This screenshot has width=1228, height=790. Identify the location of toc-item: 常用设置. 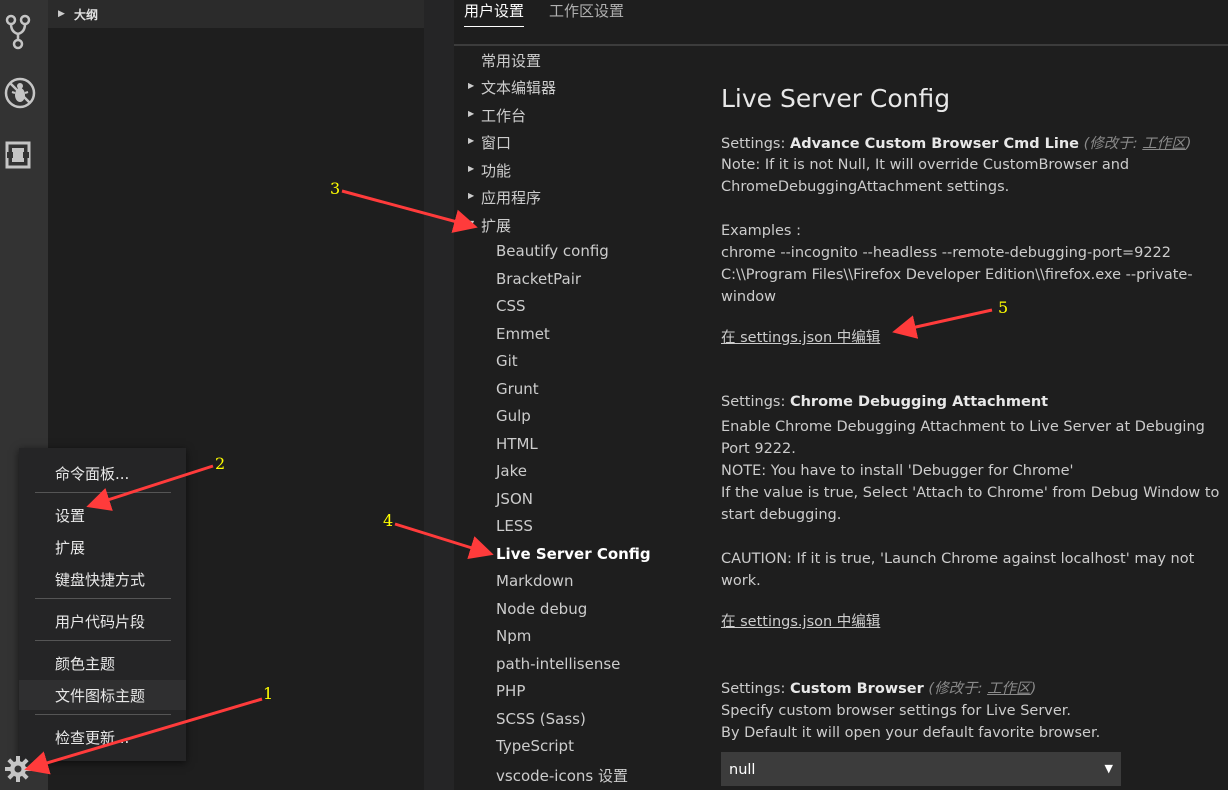
(511, 60).